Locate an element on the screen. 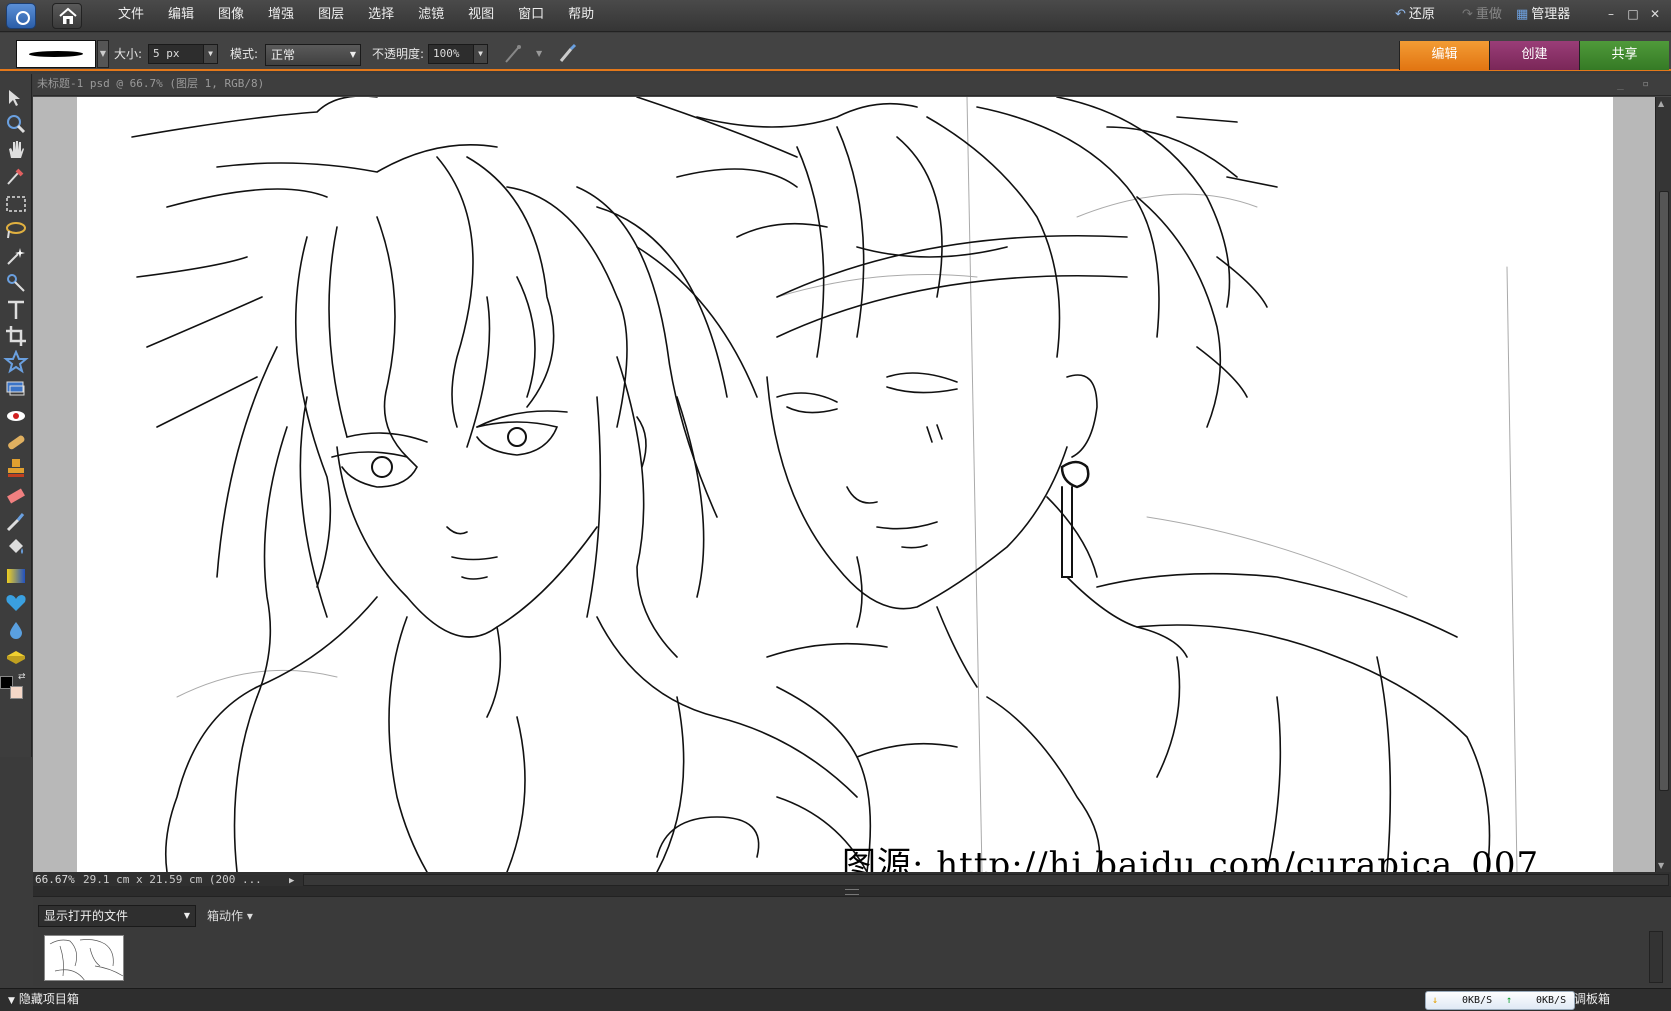 The height and width of the screenshot is (1011, 1671). document-title-bar: 未标题-1 psd @ 66.7% (图层 1, RGB/8) _ ▫ is located at coordinates (852, 85).